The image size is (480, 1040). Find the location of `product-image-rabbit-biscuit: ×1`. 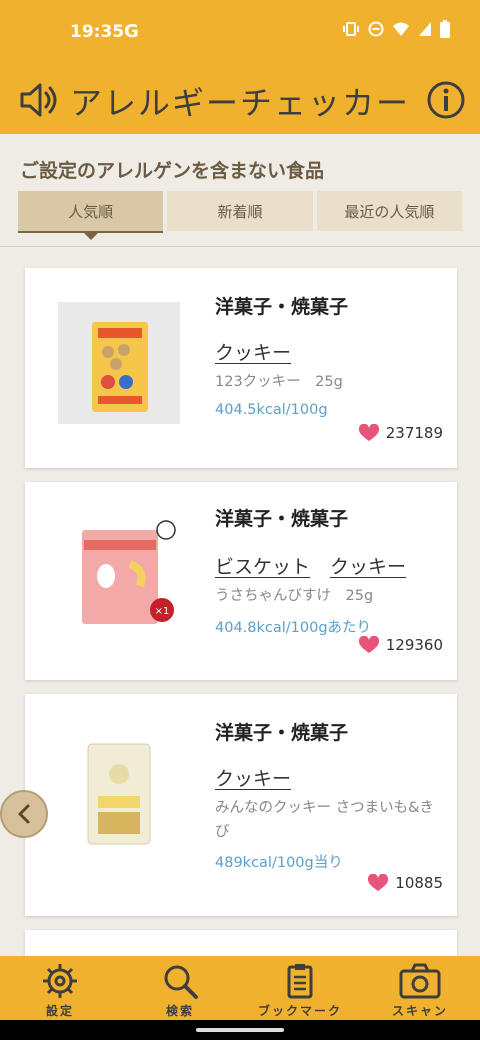

product-image-rabbit-biscuit: ×1 is located at coordinates (119, 573).